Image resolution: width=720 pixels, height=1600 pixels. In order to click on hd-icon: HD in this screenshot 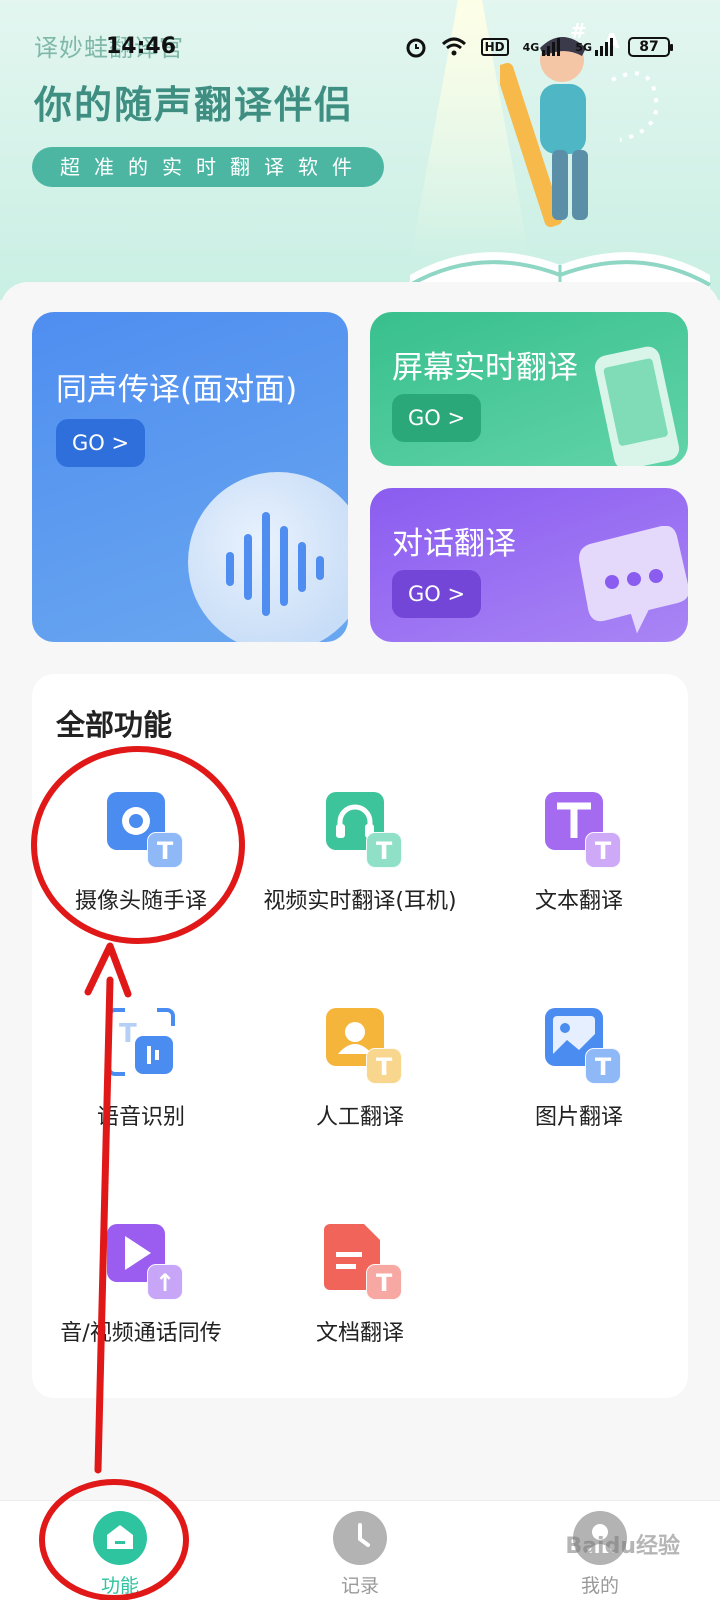, I will do `click(494, 47)`.